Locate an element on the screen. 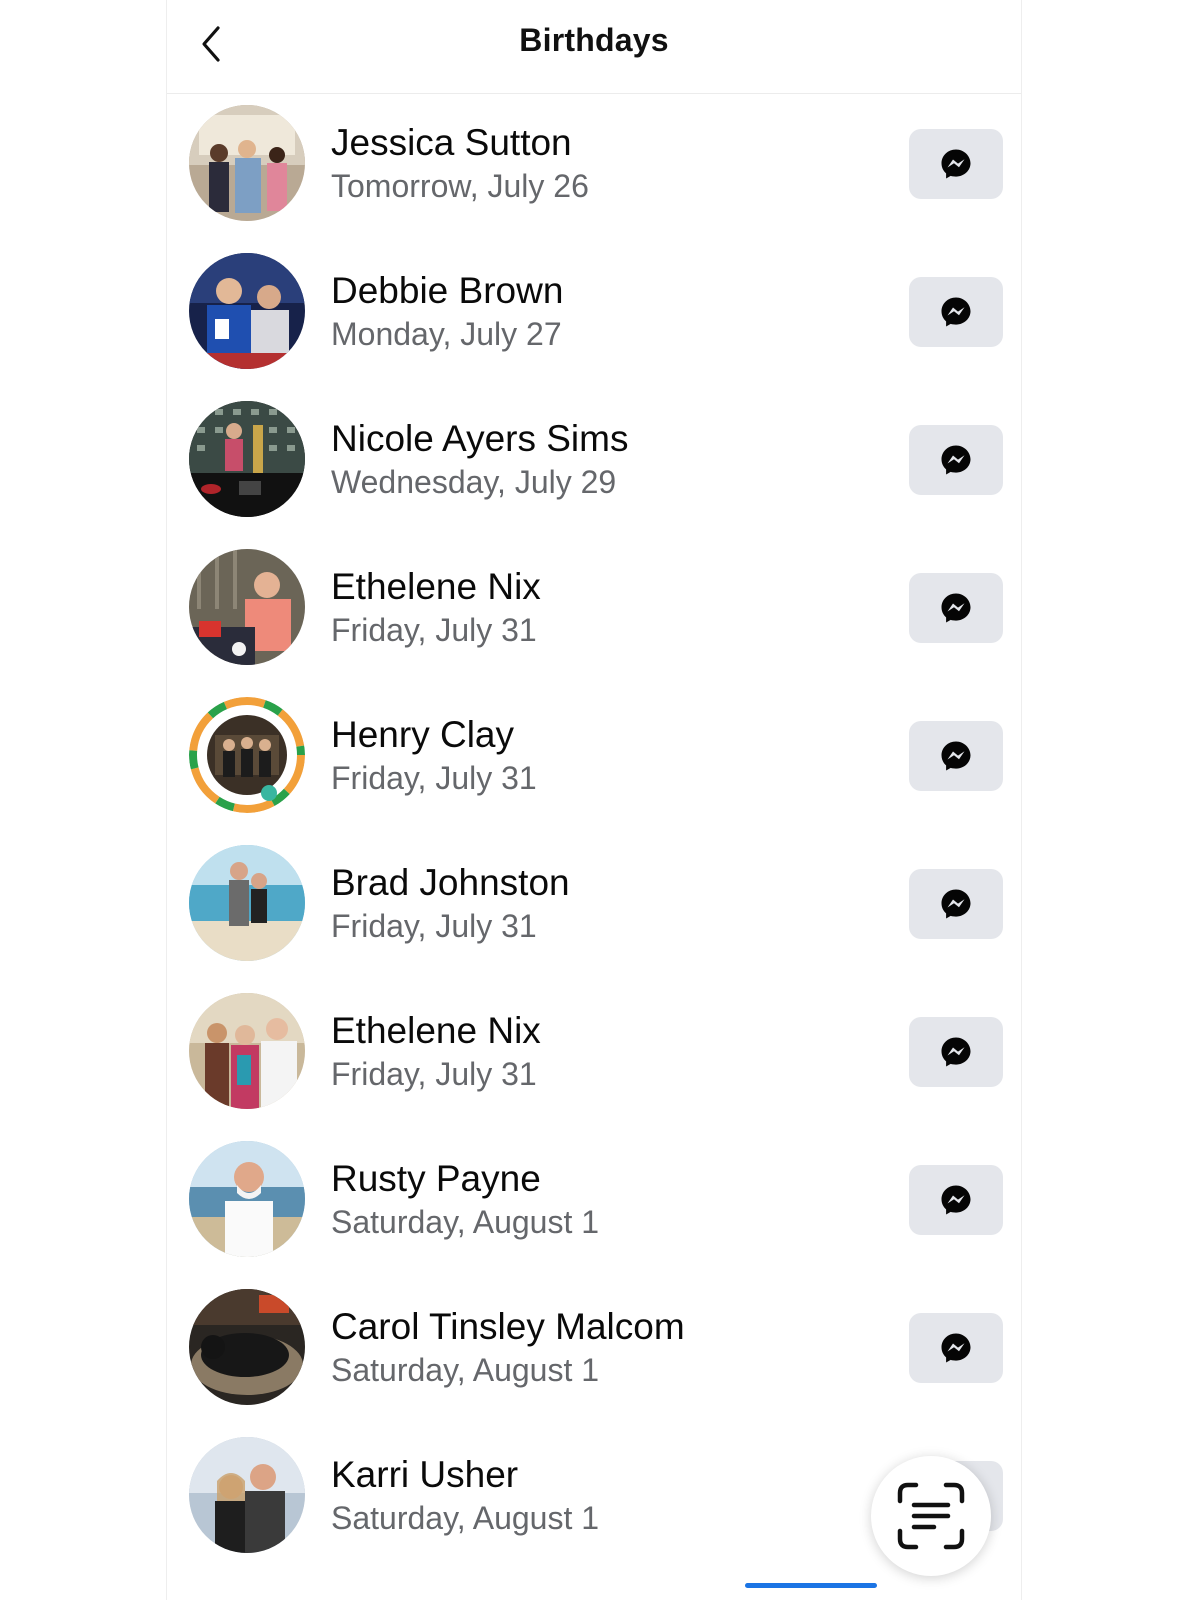 This screenshot has height=1600, width=1189. birthday-row: Brad Johnston Friday, July 31 is located at coordinates (594, 908).